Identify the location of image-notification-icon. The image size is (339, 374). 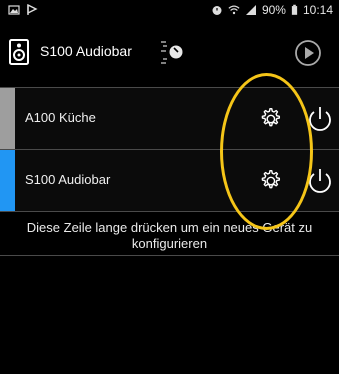
(14, 10).